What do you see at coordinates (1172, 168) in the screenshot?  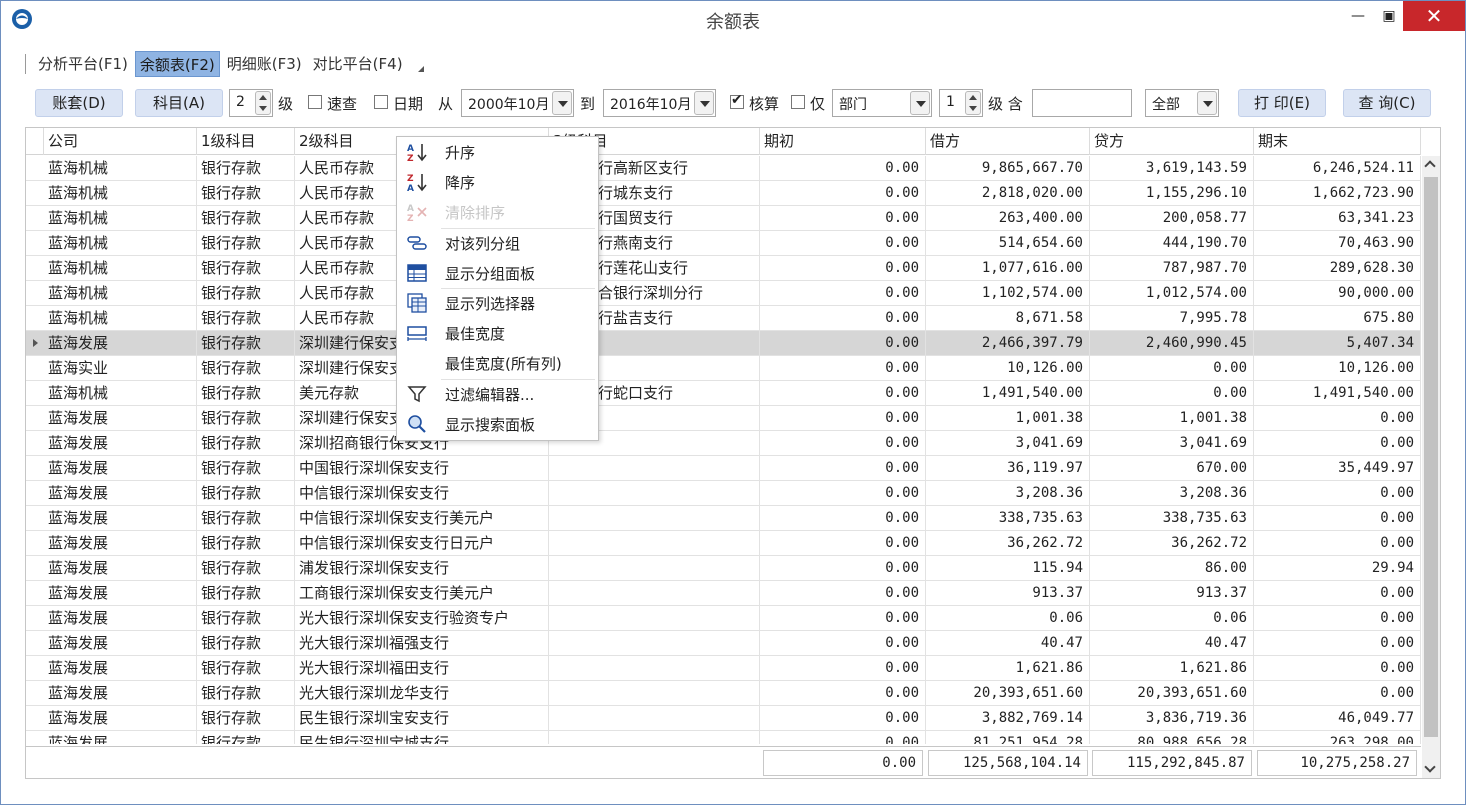 I see `cell-credit: 3,619,143.59` at bounding box center [1172, 168].